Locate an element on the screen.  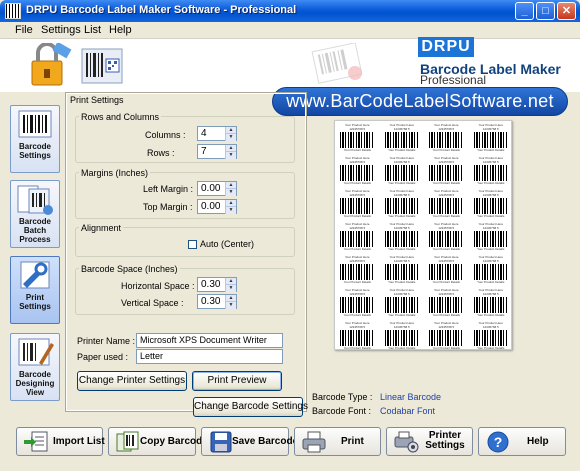
change-barcode-settings-button: Change Barcode Settings is located at coordinates (250, 407).